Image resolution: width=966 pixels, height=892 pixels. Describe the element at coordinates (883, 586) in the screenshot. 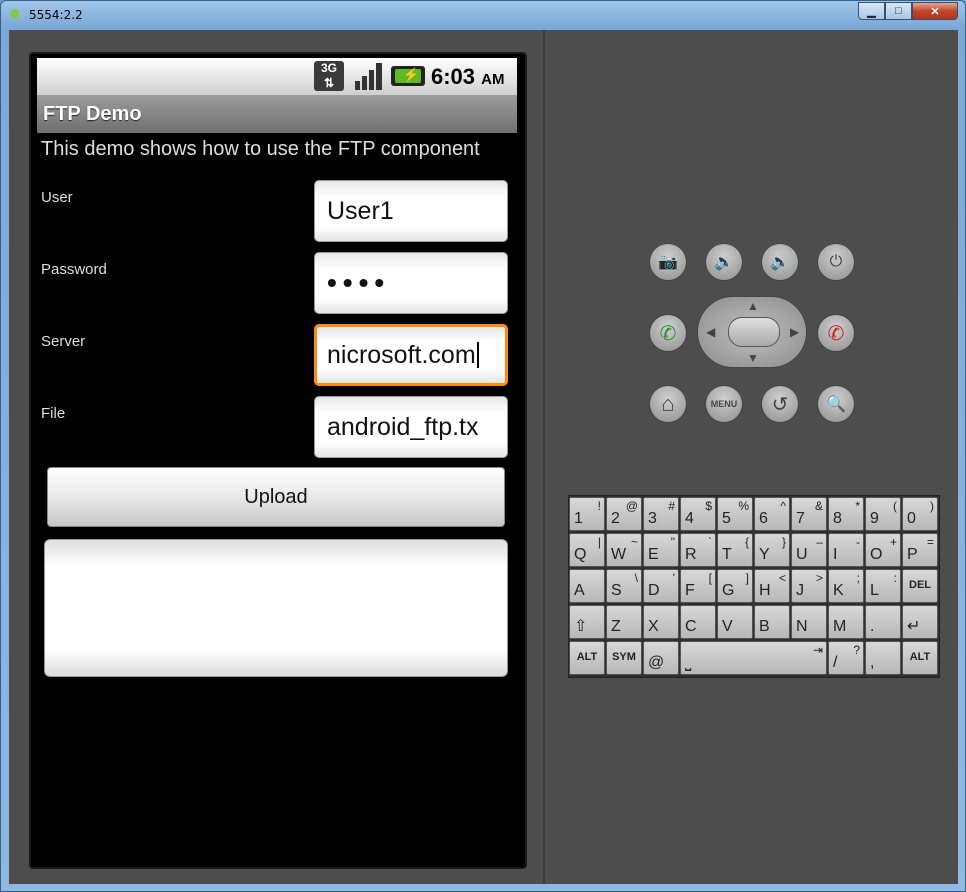

I see `key-l: L:` at that location.